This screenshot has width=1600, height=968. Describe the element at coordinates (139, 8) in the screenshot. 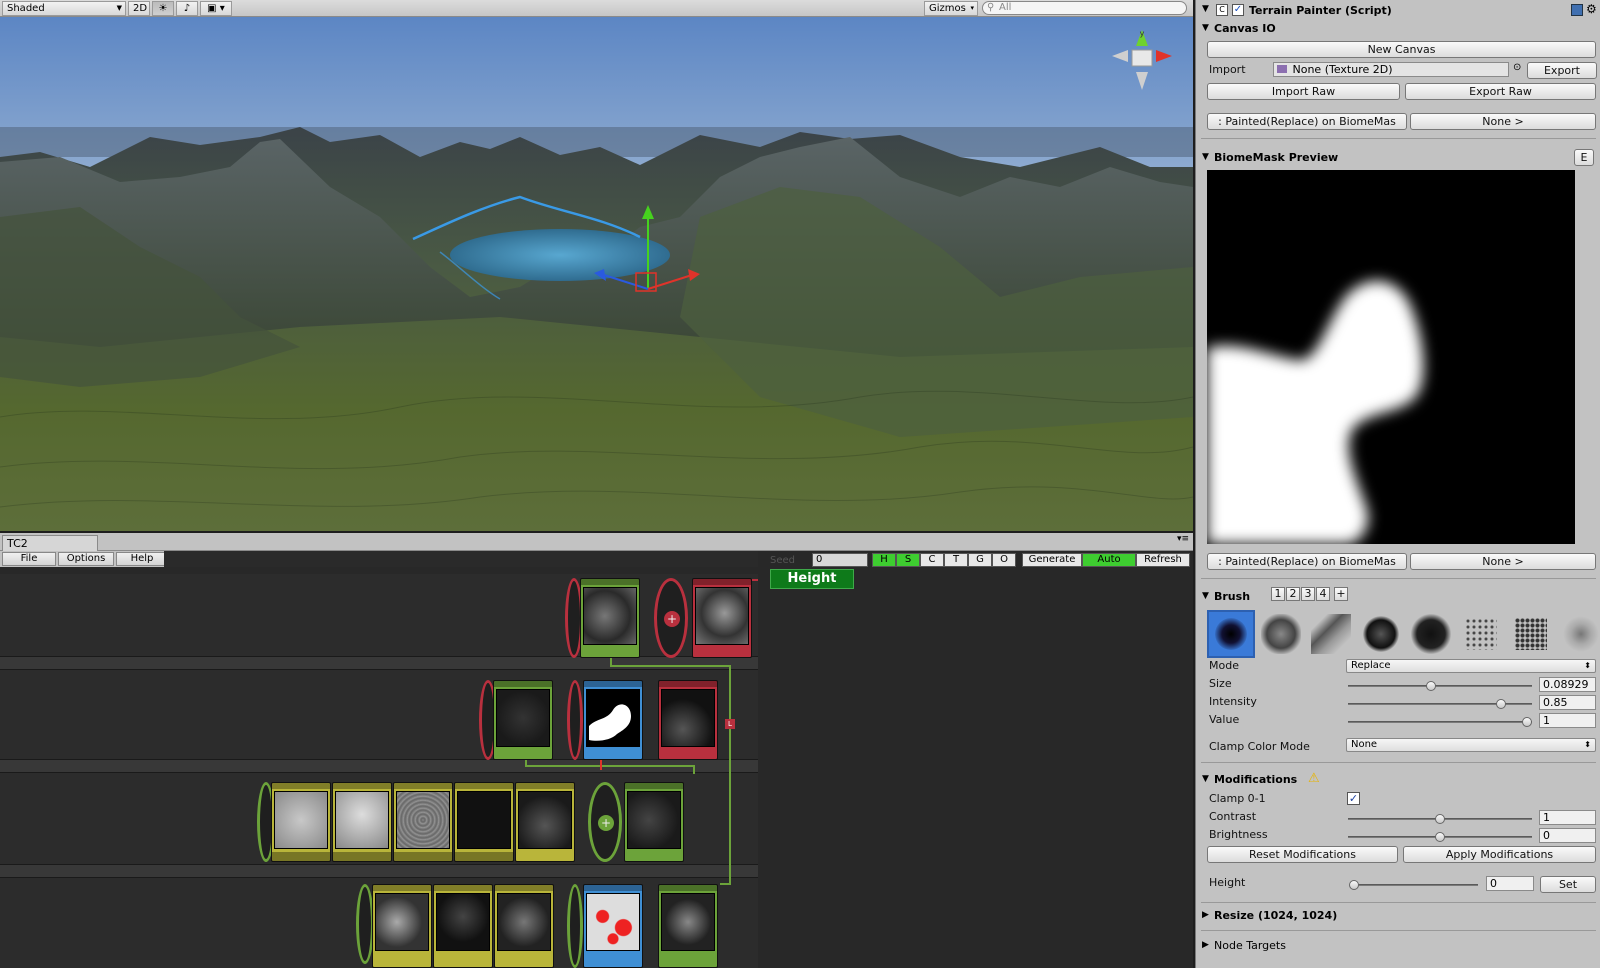

I see `toggle-2d-button: 2D` at that location.